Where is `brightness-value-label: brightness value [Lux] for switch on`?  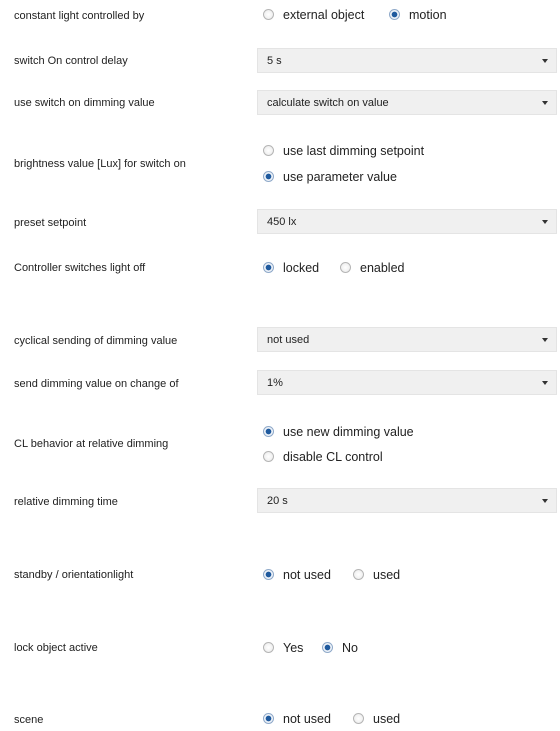 brightness-value-label: brightness value [Lux] for switch on is located at coordinates (100, 164).